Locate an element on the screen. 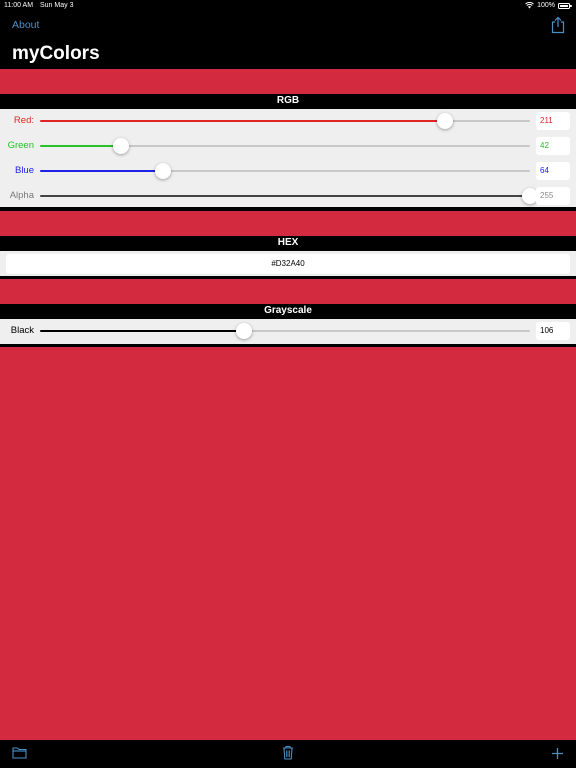 The height and width of the screenshot is (768, 576). status-date: Sun May 3 is located at coordinates (57, 5).